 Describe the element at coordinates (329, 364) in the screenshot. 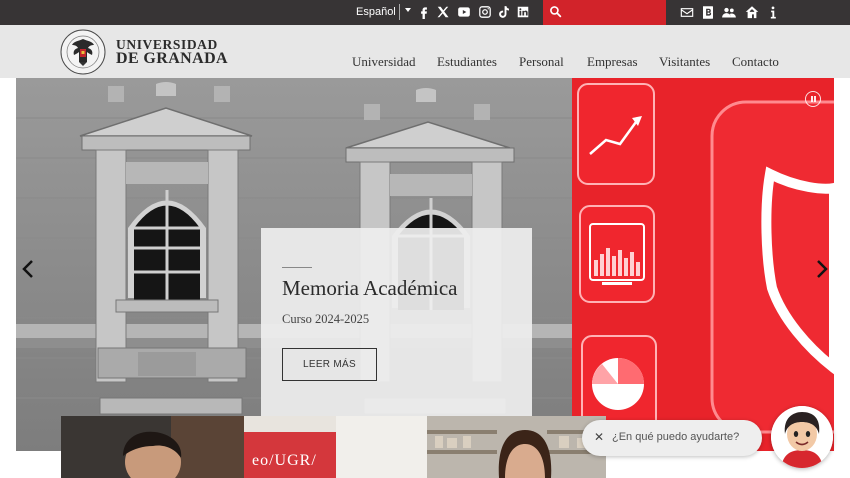

I see `read-more-button: LEER MÁS` at that location.